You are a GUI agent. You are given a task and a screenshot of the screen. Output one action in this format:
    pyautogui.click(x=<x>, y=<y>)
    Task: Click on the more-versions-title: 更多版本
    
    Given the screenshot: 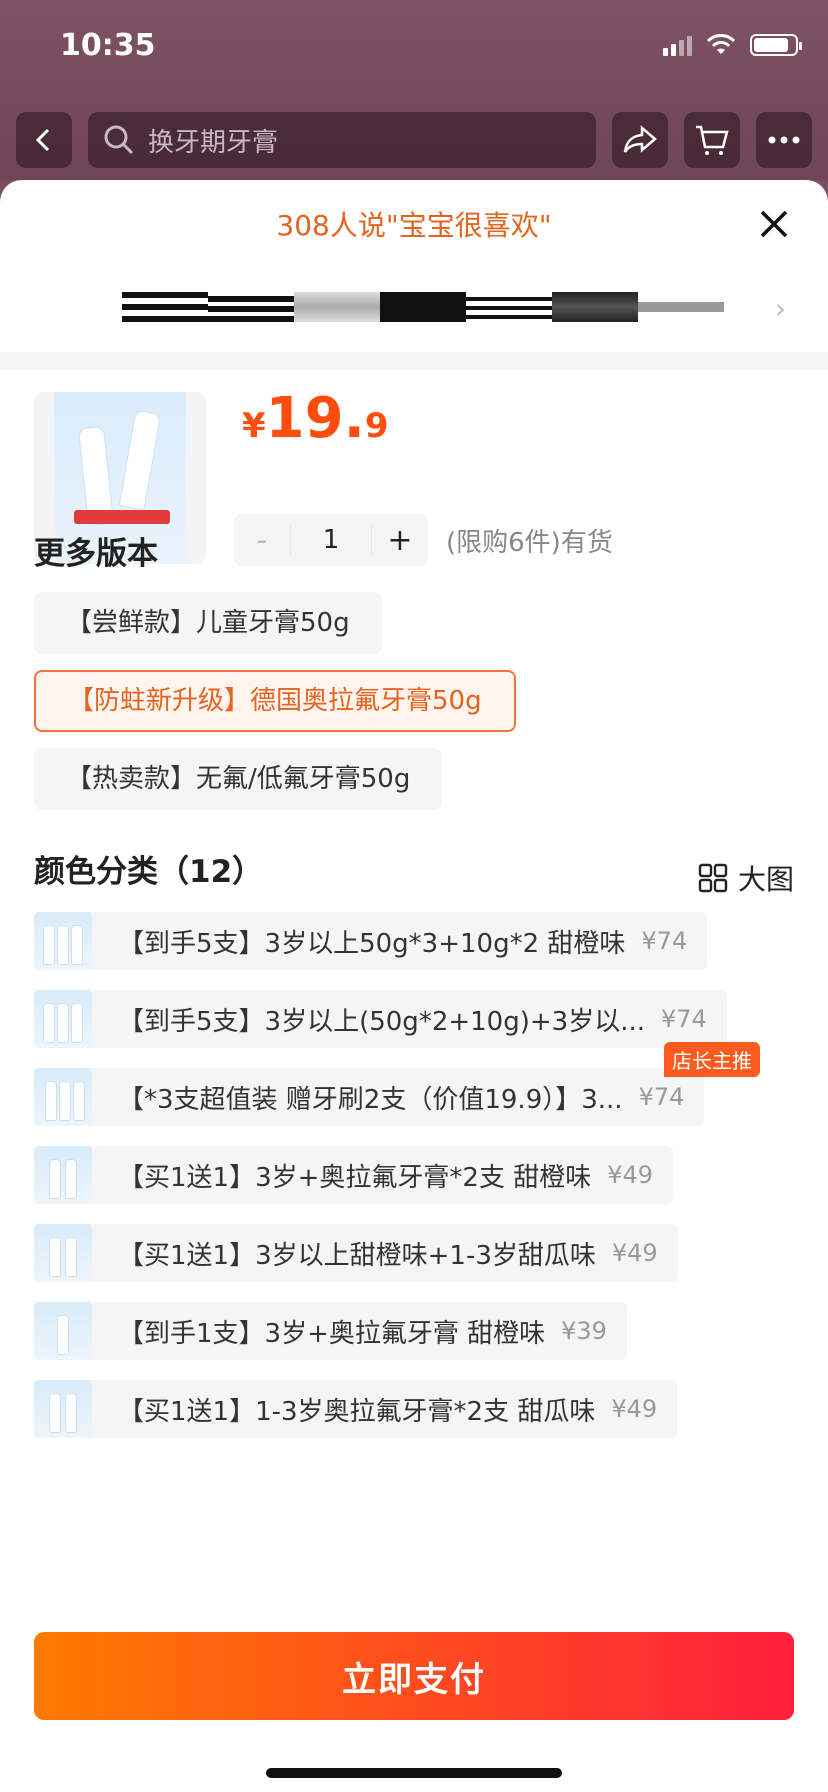 What is the action you would take?
    pyautogui.click(x=96, y=554)
    